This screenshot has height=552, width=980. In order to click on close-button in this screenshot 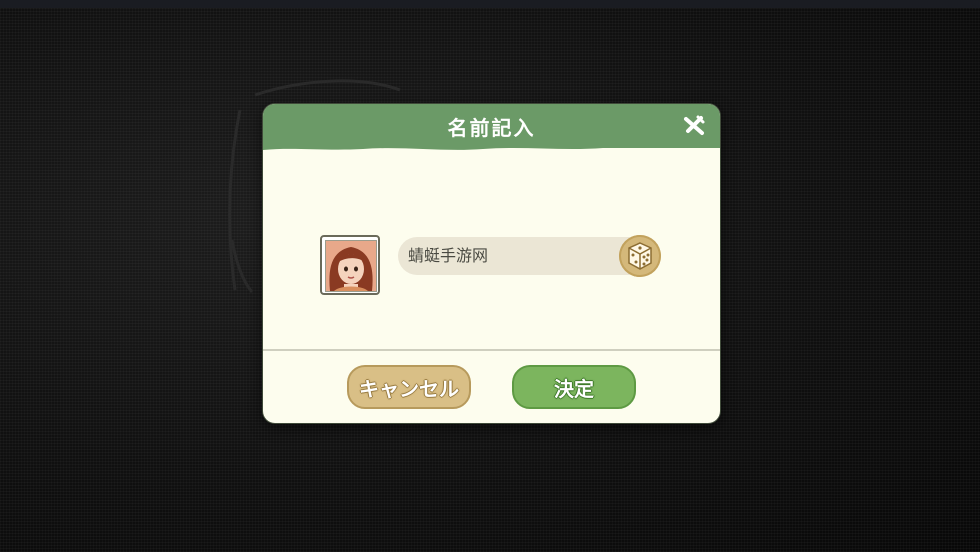, I will do `click(694, 126)`.